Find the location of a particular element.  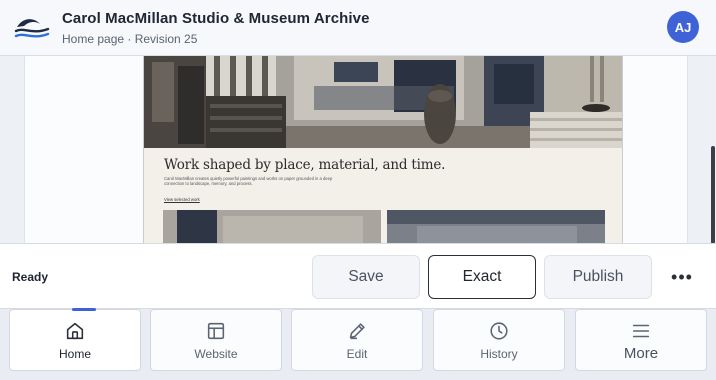

clock-icon is located at coordinates (499, 331).